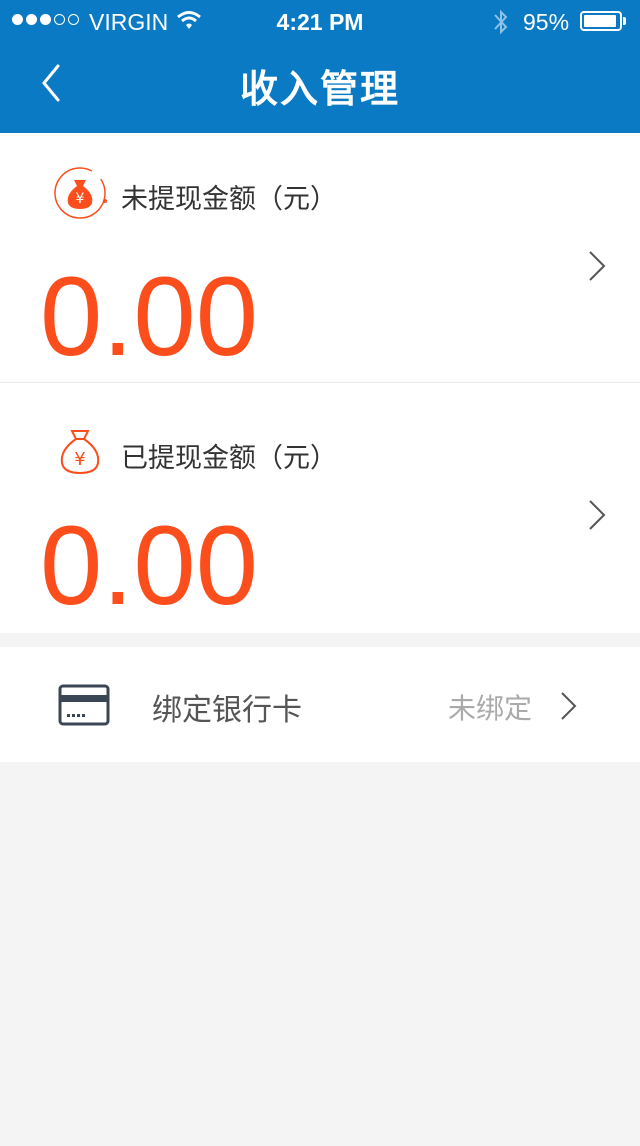  I want to click on bank-card-icon, so click(84, 705).